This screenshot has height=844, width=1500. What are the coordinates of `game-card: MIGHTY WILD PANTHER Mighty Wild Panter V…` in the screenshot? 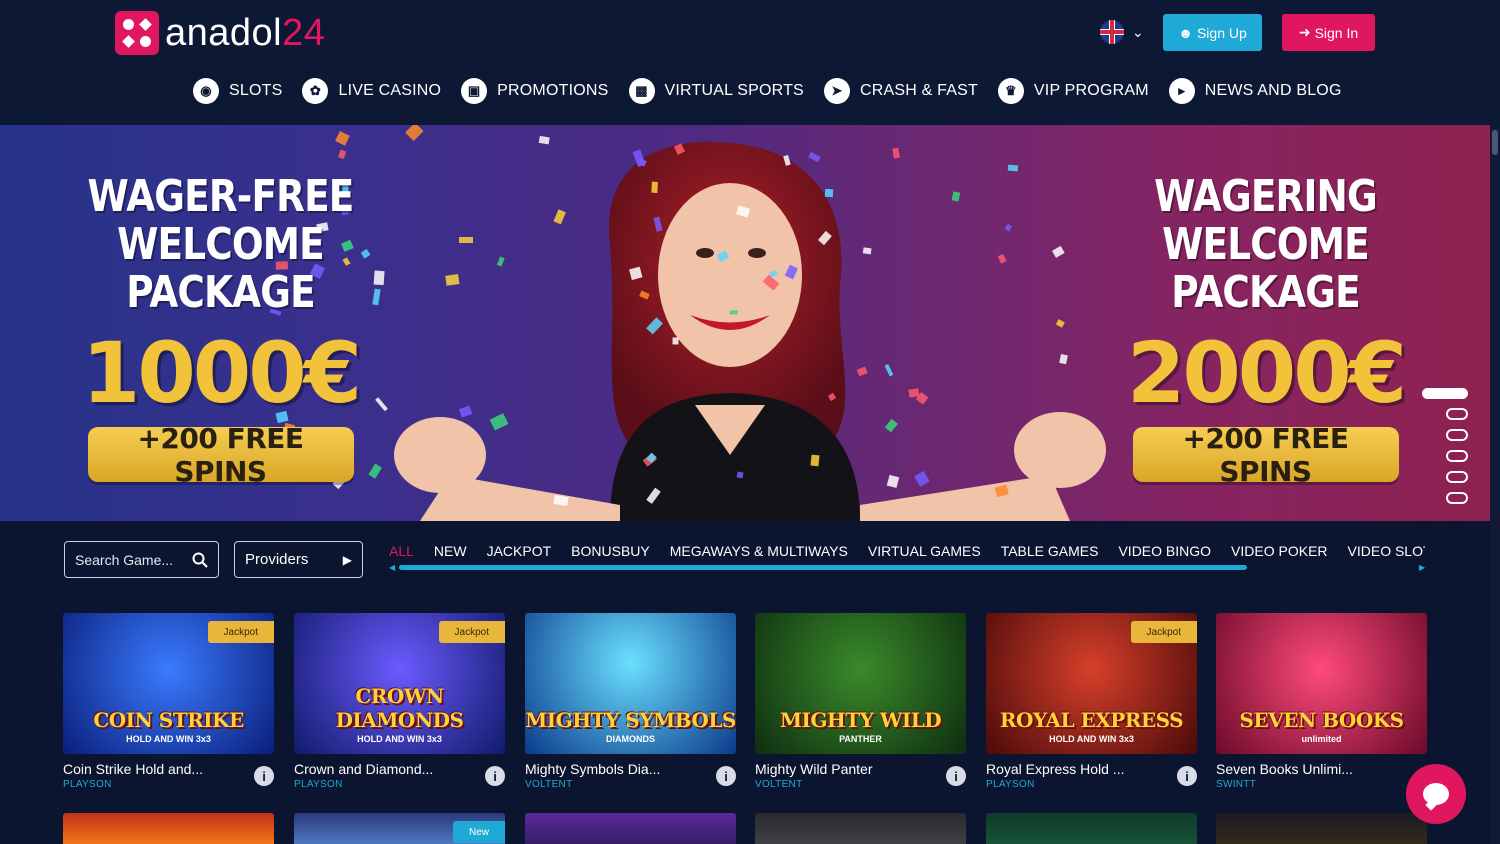 It's located at (860, 701).